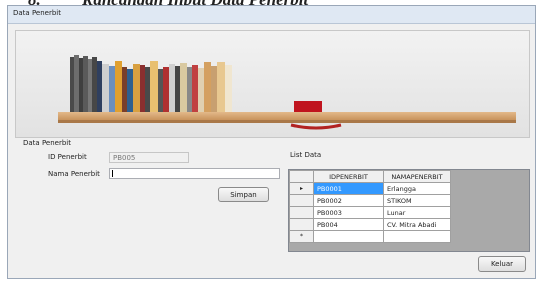 Image resolution: width=543 pixels, height=282 pixels. Describe the element at coordinates (348, 236) in the screenshot. I see `new-row-cell-idpenerbit` at that location.